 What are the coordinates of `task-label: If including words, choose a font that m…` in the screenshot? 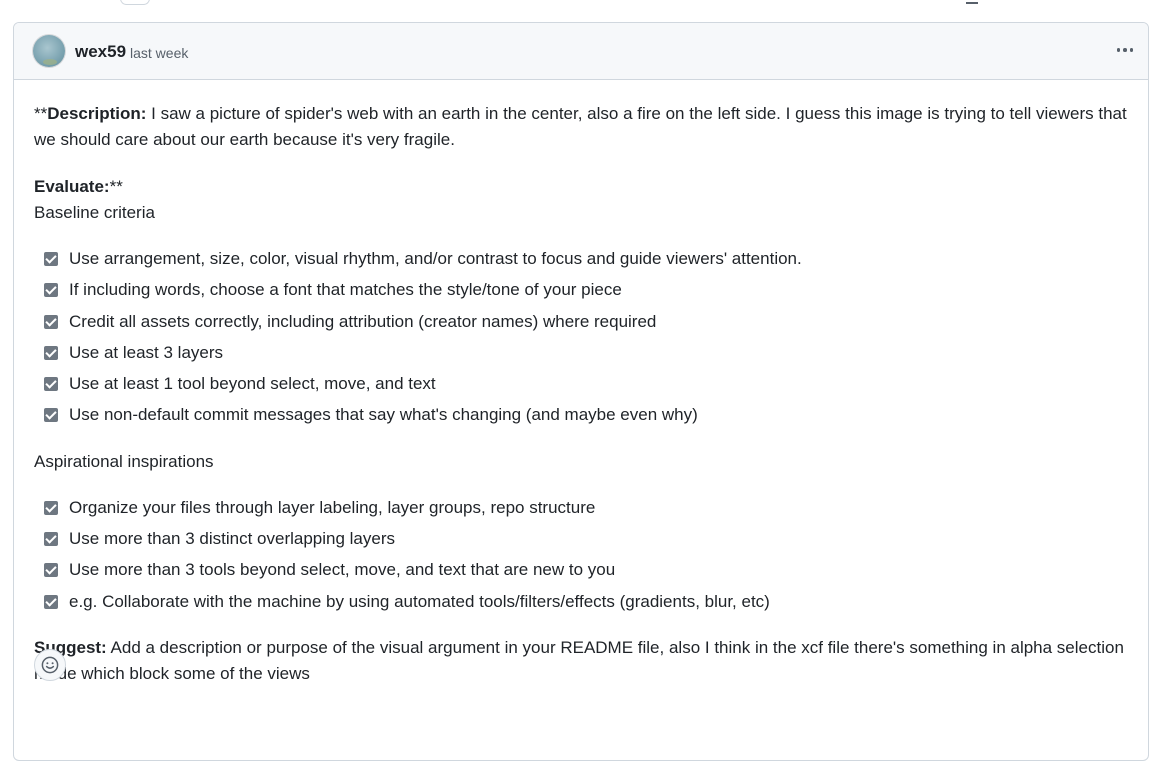 It's located at (345, 289).